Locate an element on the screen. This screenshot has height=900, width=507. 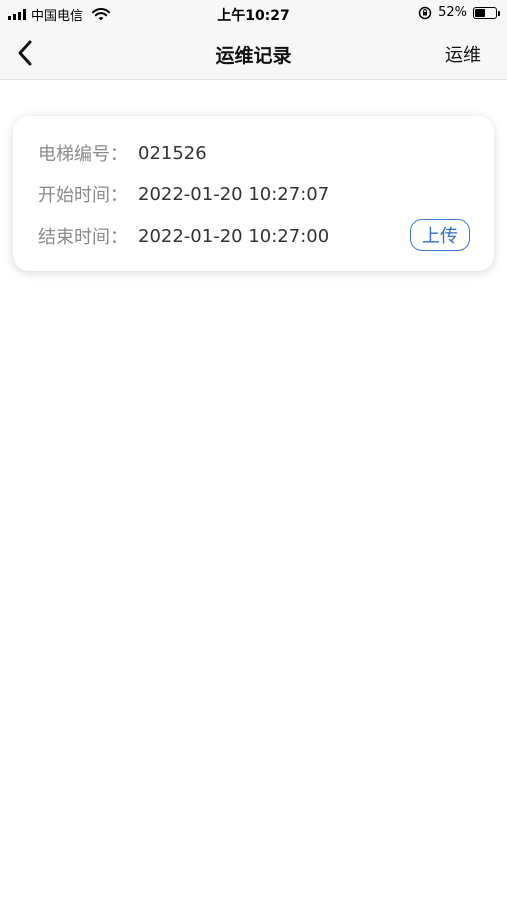
end-time-row: 结束时间： 2022-01-20 10:27:00 is located at coordinates (183, 236).